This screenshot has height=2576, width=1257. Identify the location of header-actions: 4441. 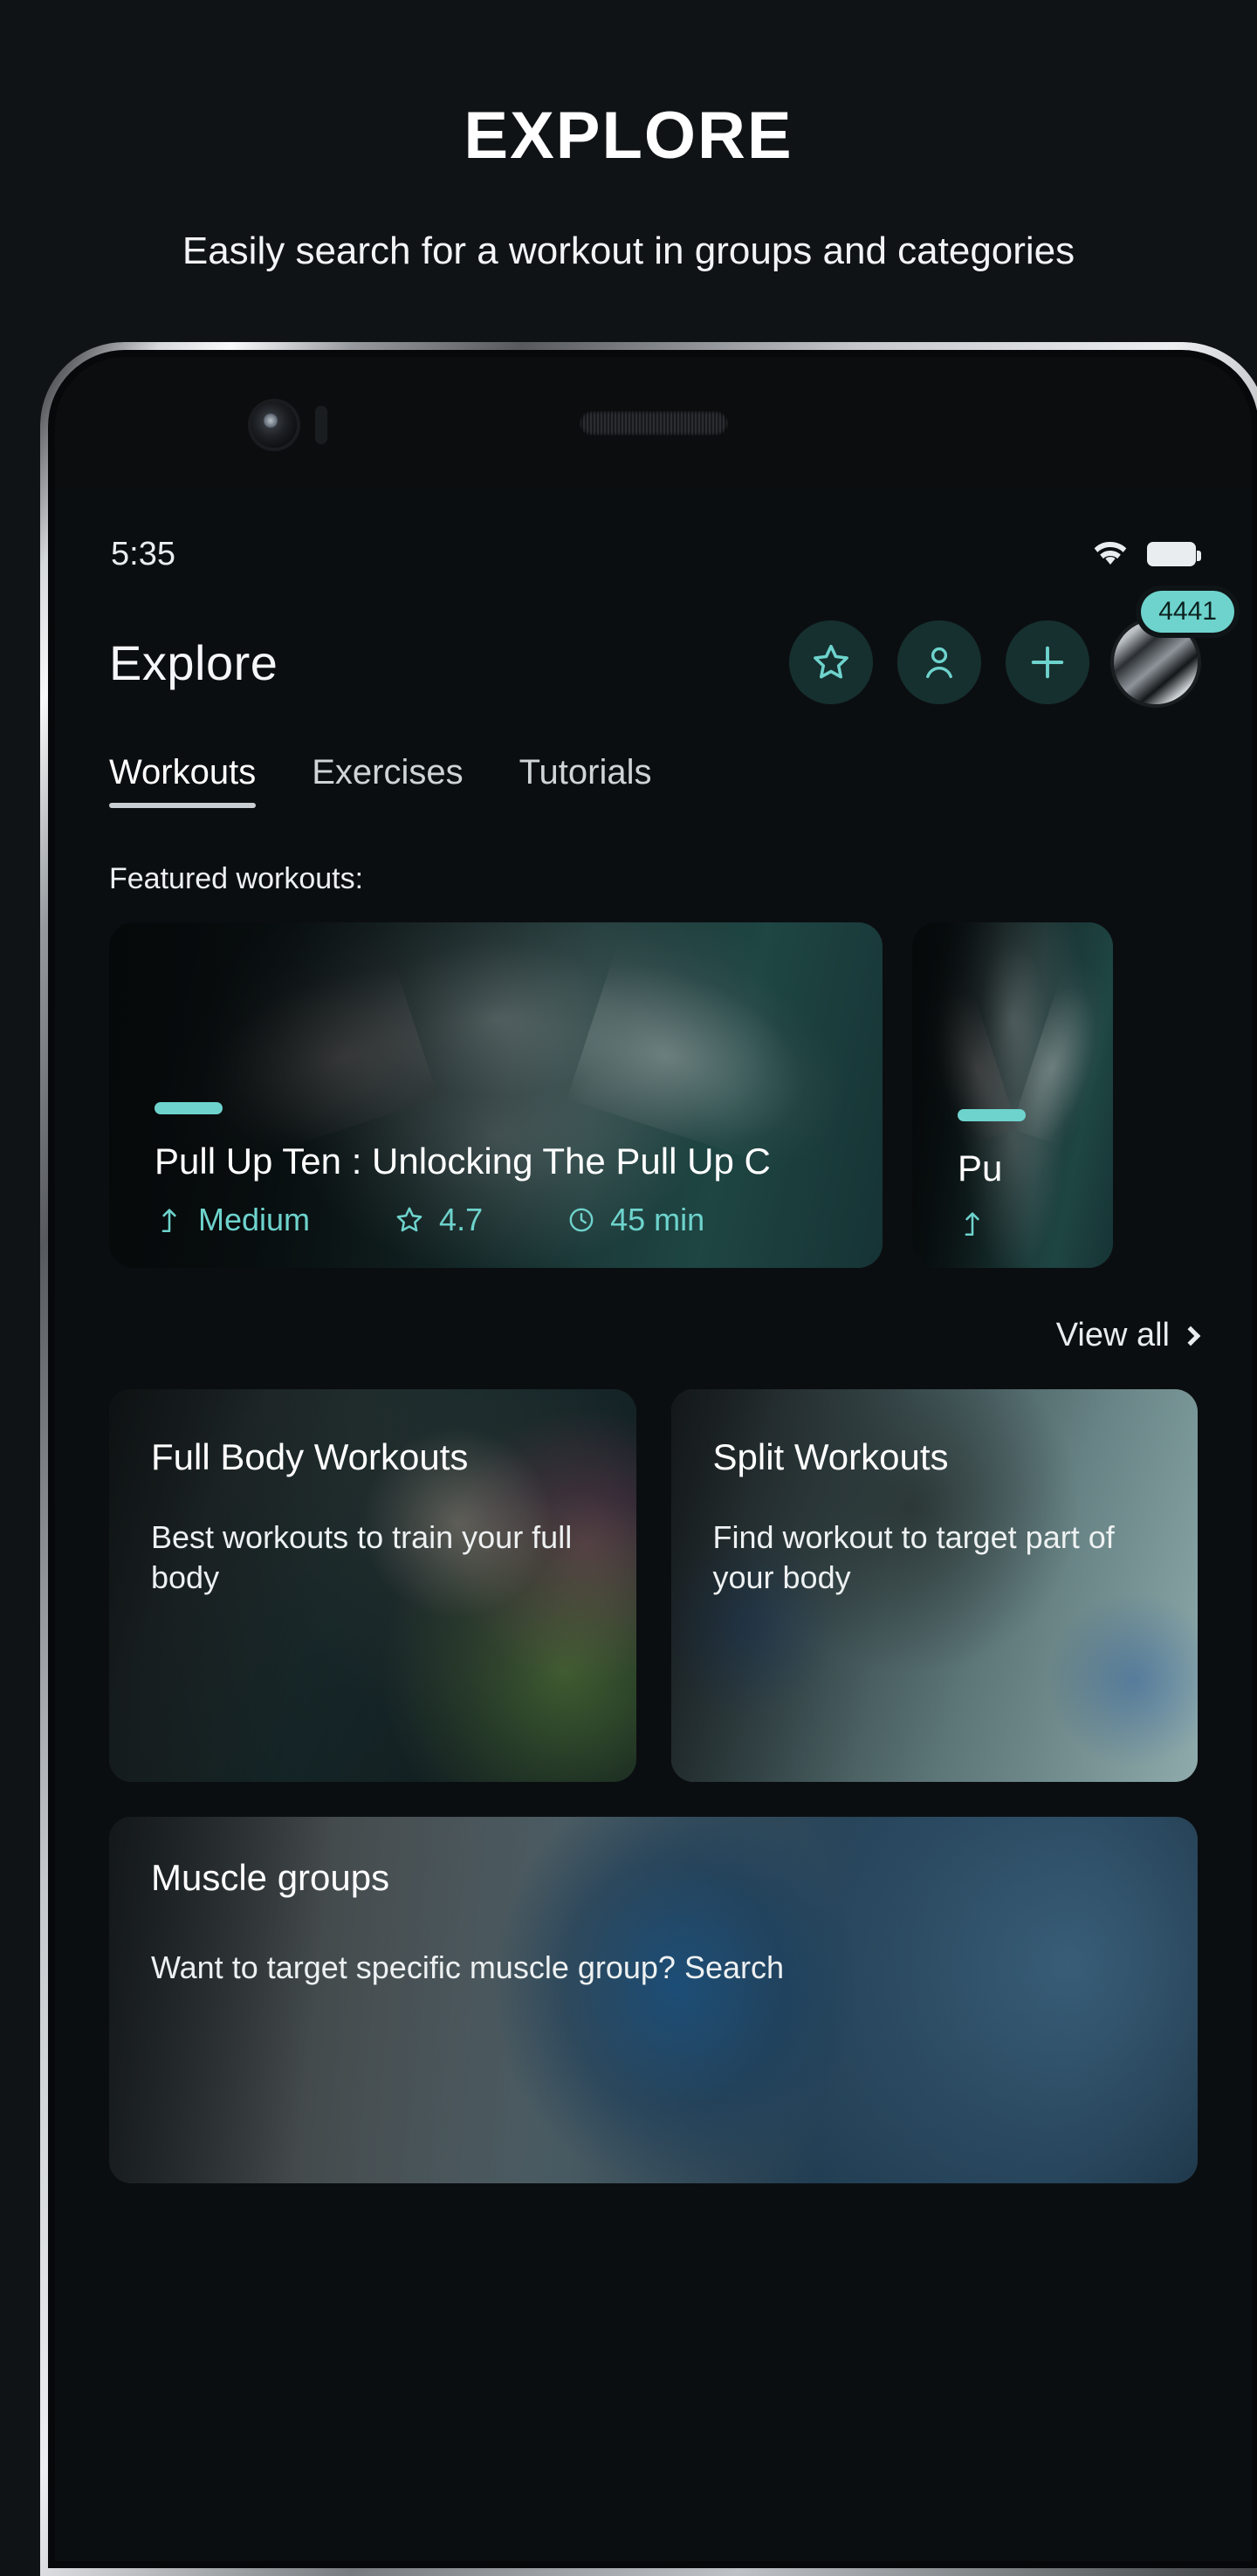
(1011, 648).